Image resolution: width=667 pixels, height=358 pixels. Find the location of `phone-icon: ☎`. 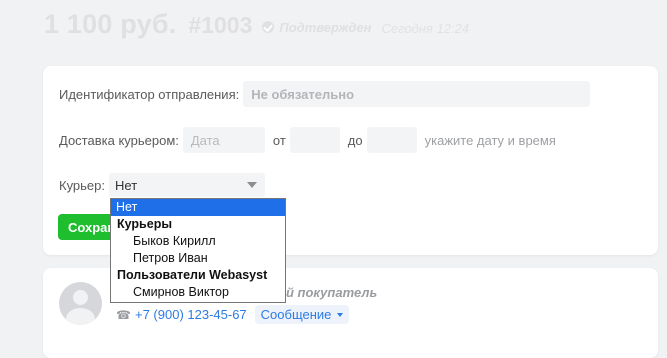

phone-icon: ☎ is located at coordinates (123, 314).